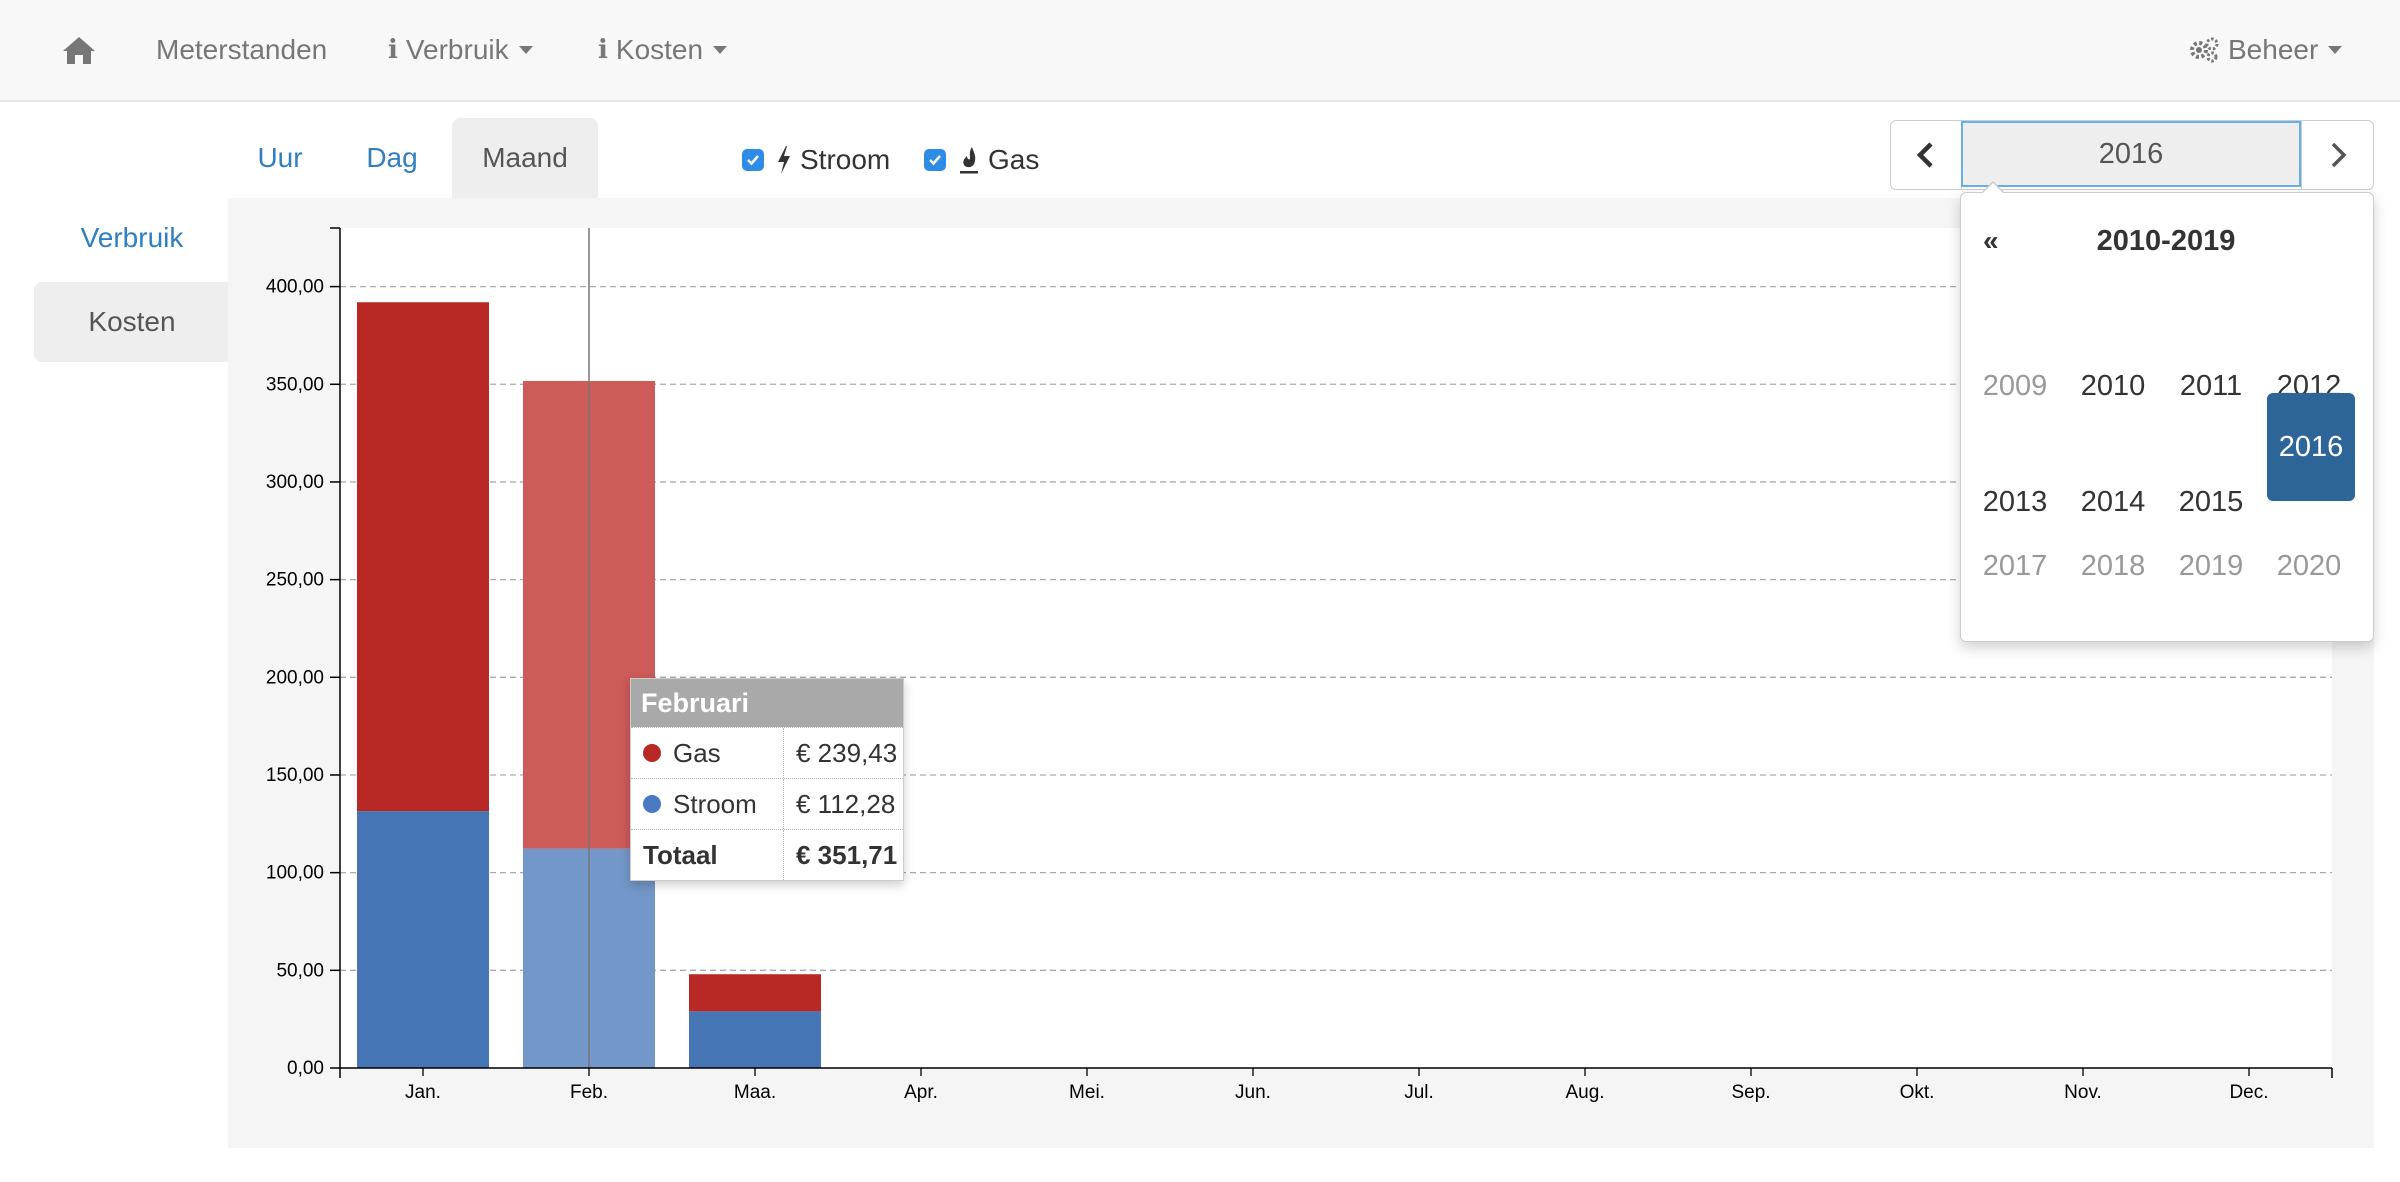  Describe the element at coordinates (2309, 566) in the screenshot. I see `year-cell-2020: 2020` at that location.